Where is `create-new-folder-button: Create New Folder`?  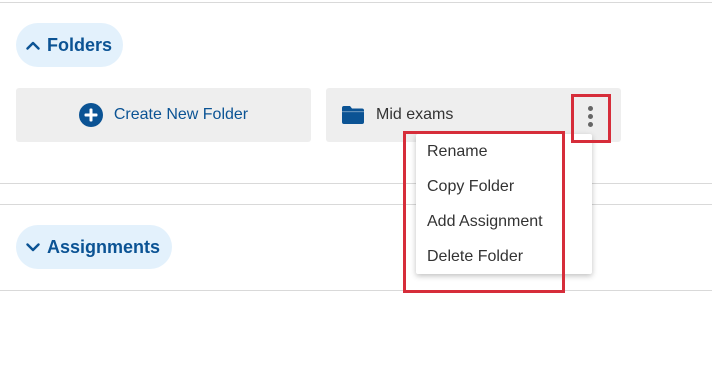
create-new-folder-button: Create New Folder is located at coordinates (163, 115).